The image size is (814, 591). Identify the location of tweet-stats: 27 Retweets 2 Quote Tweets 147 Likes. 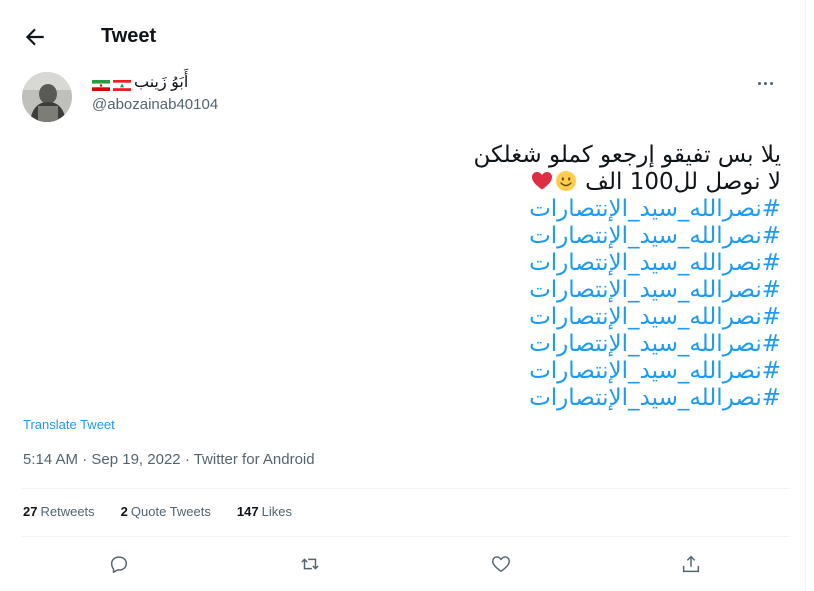
(157, 511).